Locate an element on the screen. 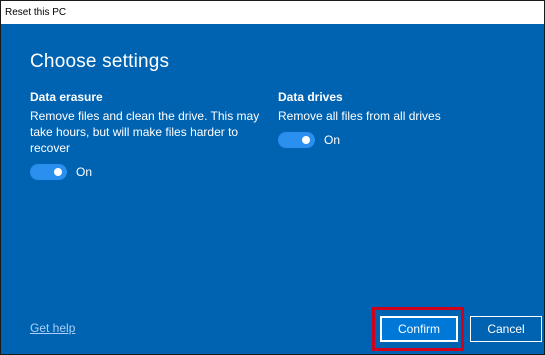  data-erasure-title: Data erasure is located at coordinates (66, 97).